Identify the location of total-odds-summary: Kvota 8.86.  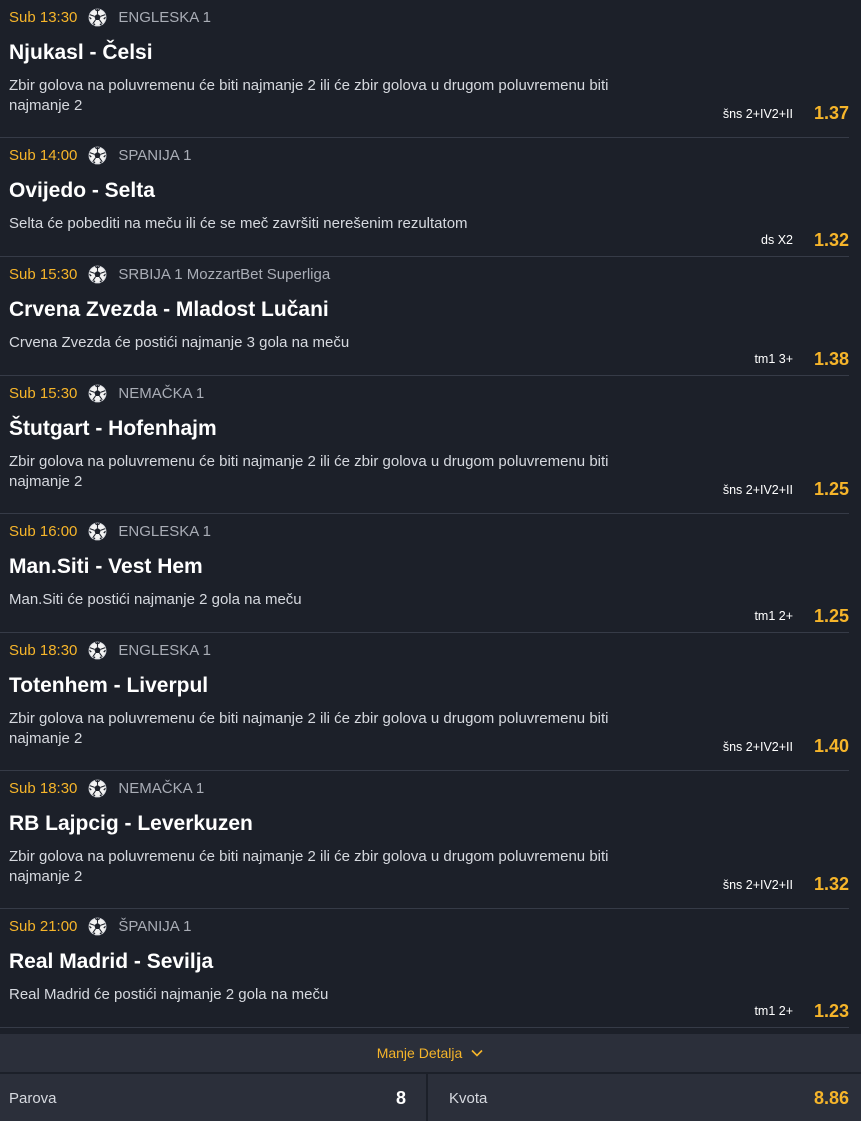
(645, 1097).